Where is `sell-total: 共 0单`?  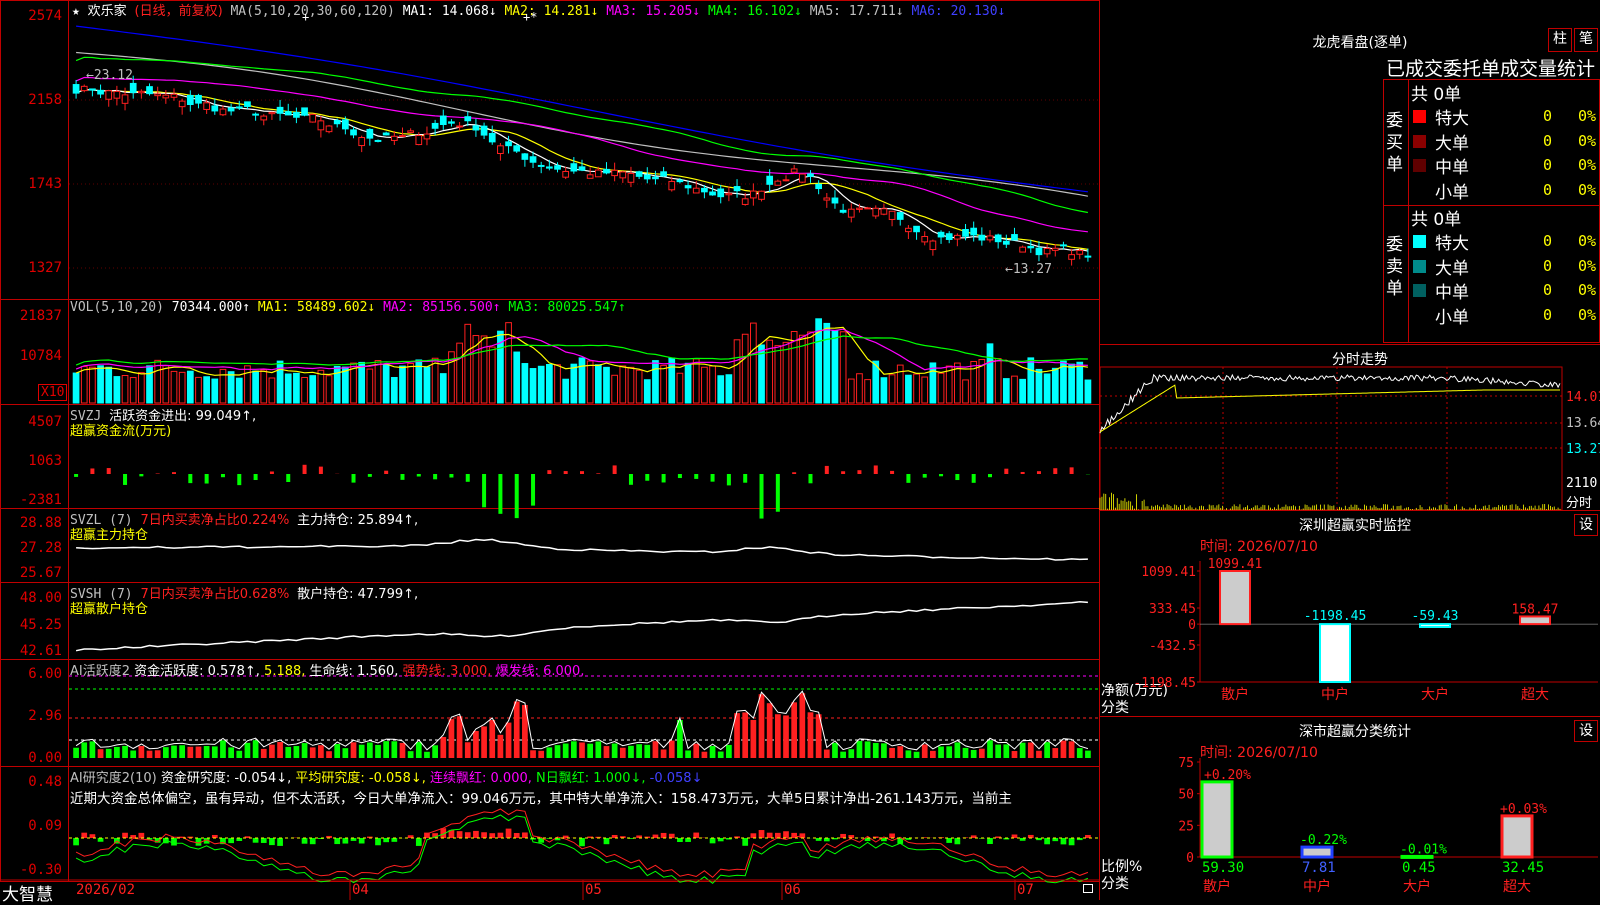 sell-total: 共 0单 is located at coordinates (1436, 217).